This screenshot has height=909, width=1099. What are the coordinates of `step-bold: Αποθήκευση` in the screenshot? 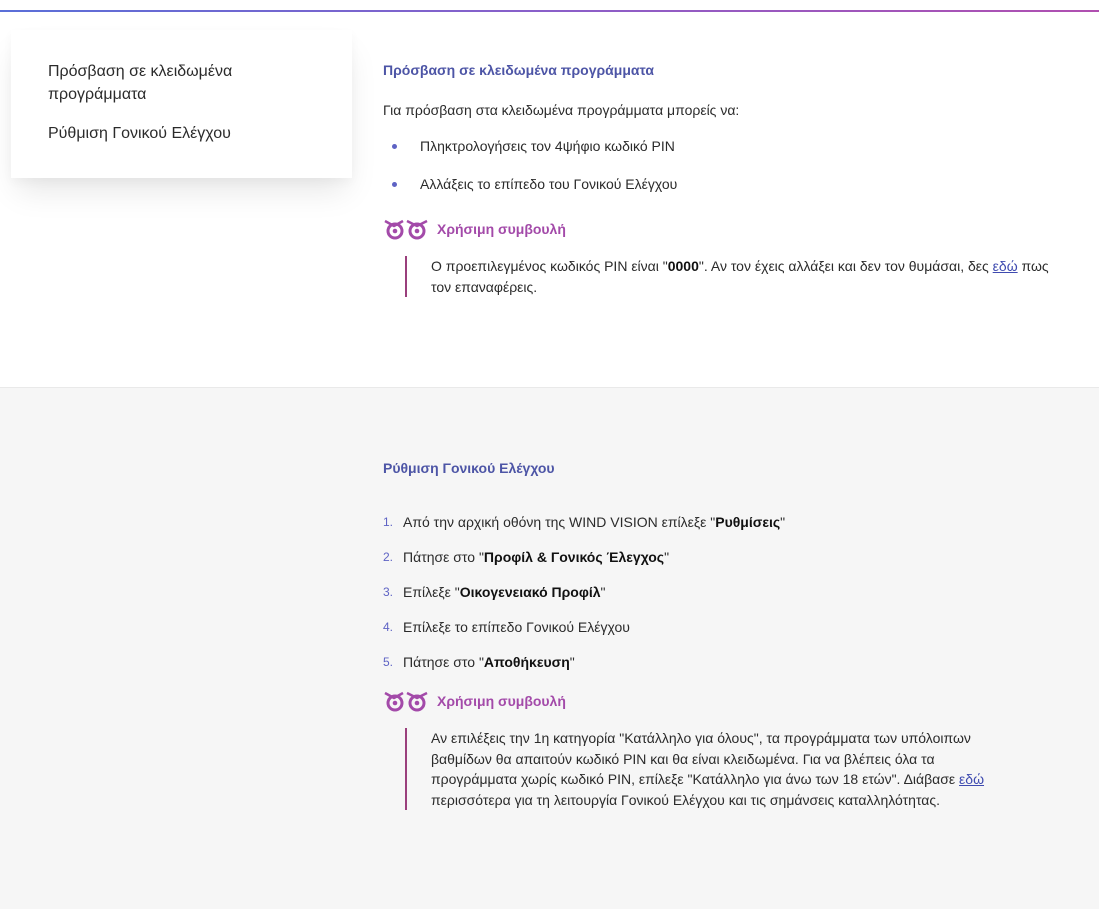 It's located at (526, 662).